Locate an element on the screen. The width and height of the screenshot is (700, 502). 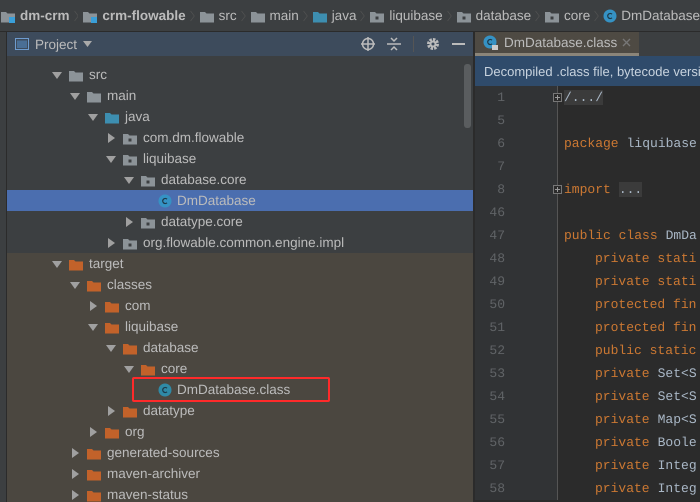
info-banner: Decompiled .class file, bytecode versi is located at coordinates (587, 71).